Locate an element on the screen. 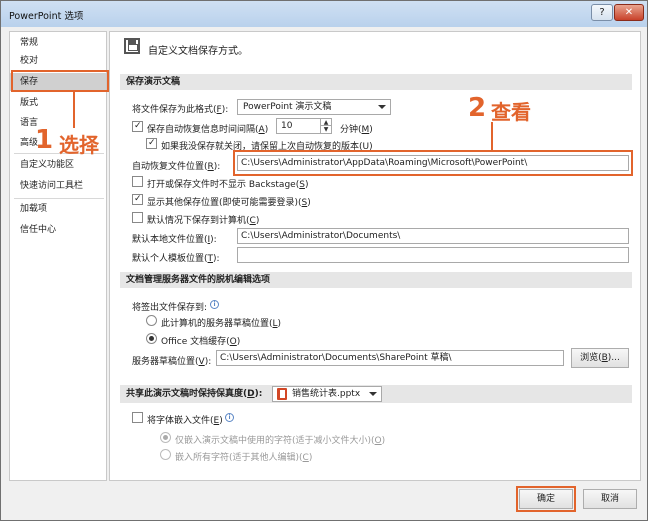  embed-used-chars-radio is located at coordinates (165, 437).